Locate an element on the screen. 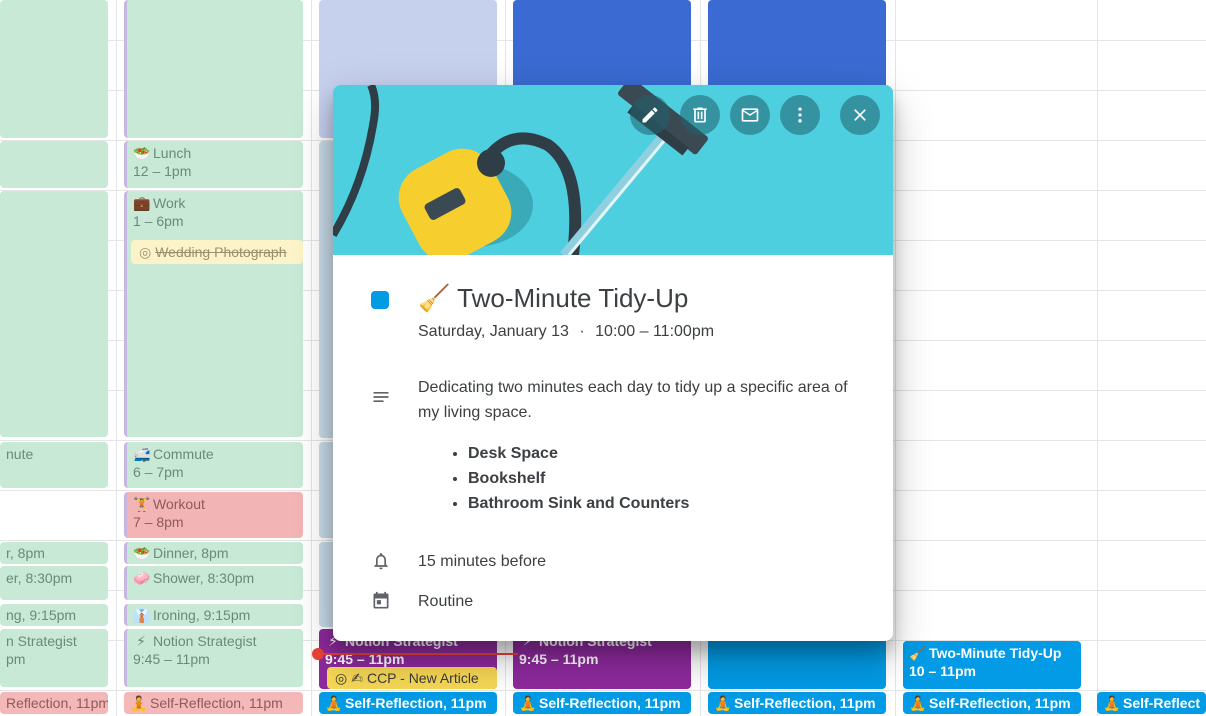 The height and width of the screenshot is (716, 1206). more-options-button is located at coordinates (800, 115).